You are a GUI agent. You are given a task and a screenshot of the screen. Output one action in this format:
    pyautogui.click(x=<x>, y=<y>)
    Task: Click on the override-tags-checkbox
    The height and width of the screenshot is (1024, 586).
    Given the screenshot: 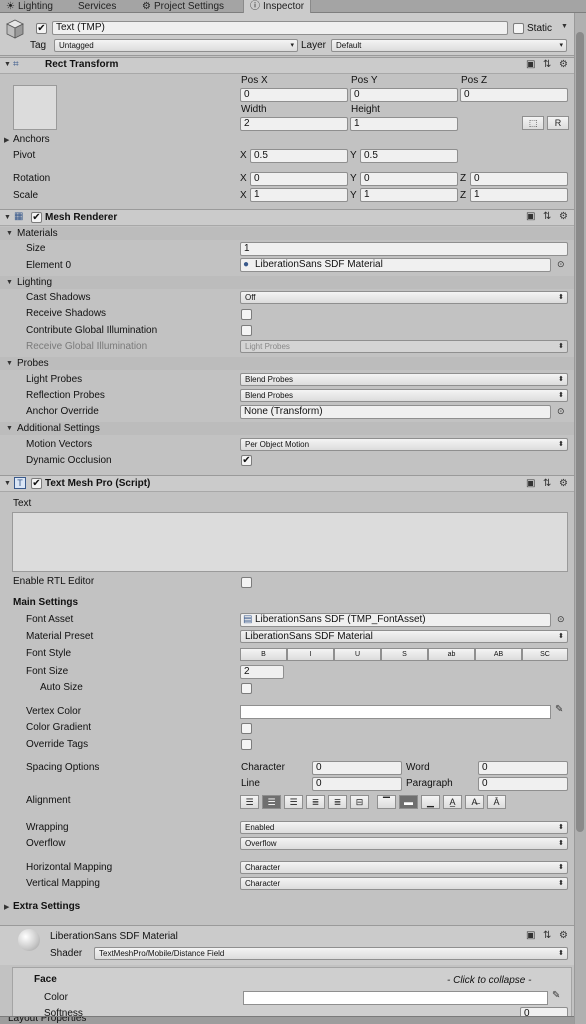 What is the action you would take?
    pyautogui.click(x=246, y=744)
    